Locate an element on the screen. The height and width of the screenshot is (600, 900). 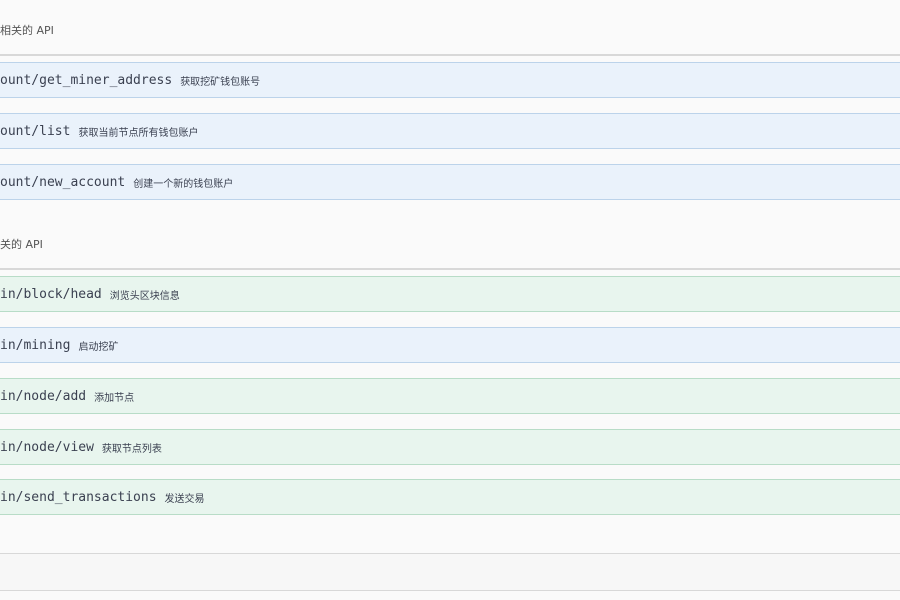
endpoint-send-transactions: in/send_transactions 发送交易 is located at coordinates (450, 497).